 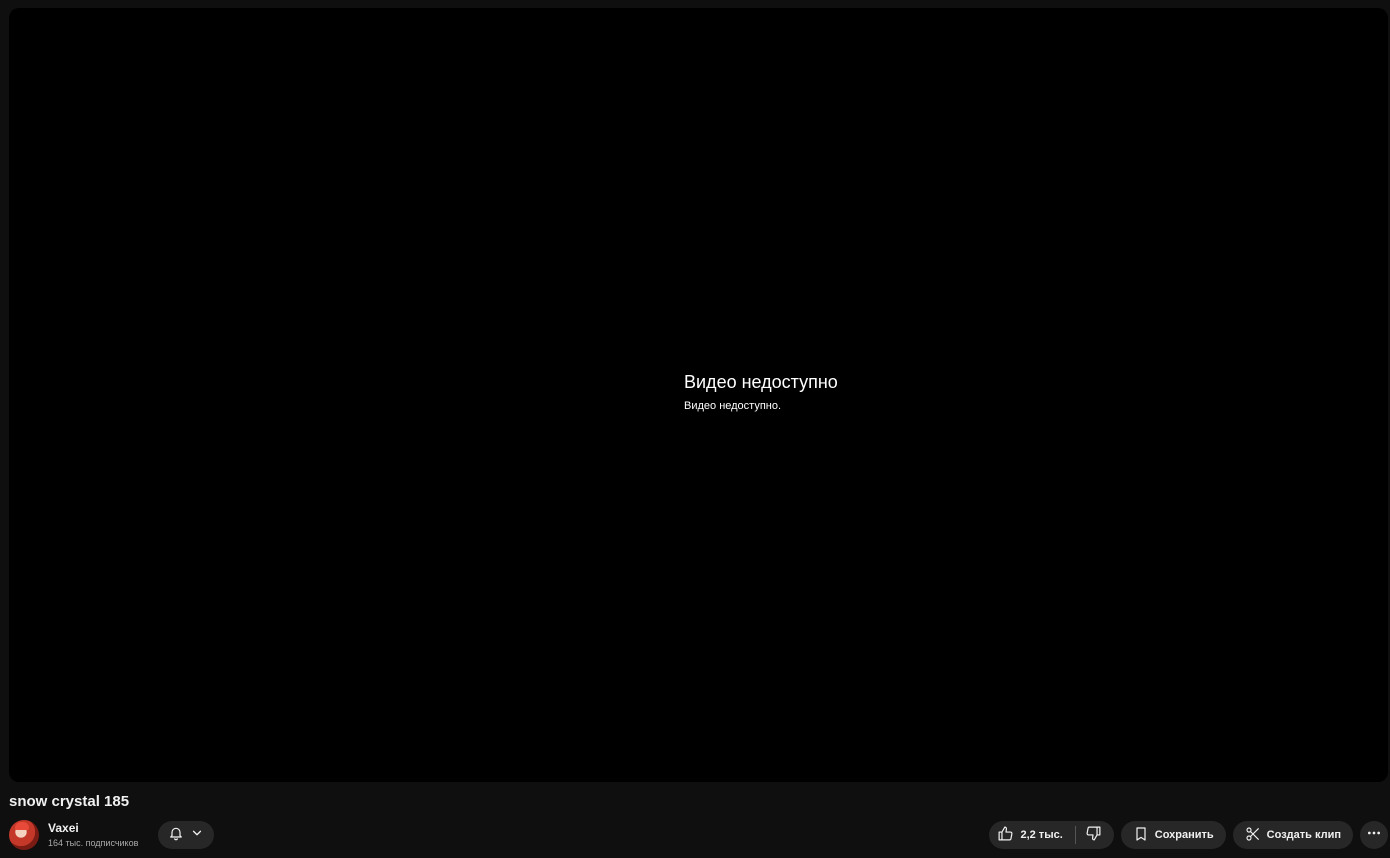 I want to click on channel-info: Vaxei 164 тыс. подписчиков, so click(x=93, y=835).